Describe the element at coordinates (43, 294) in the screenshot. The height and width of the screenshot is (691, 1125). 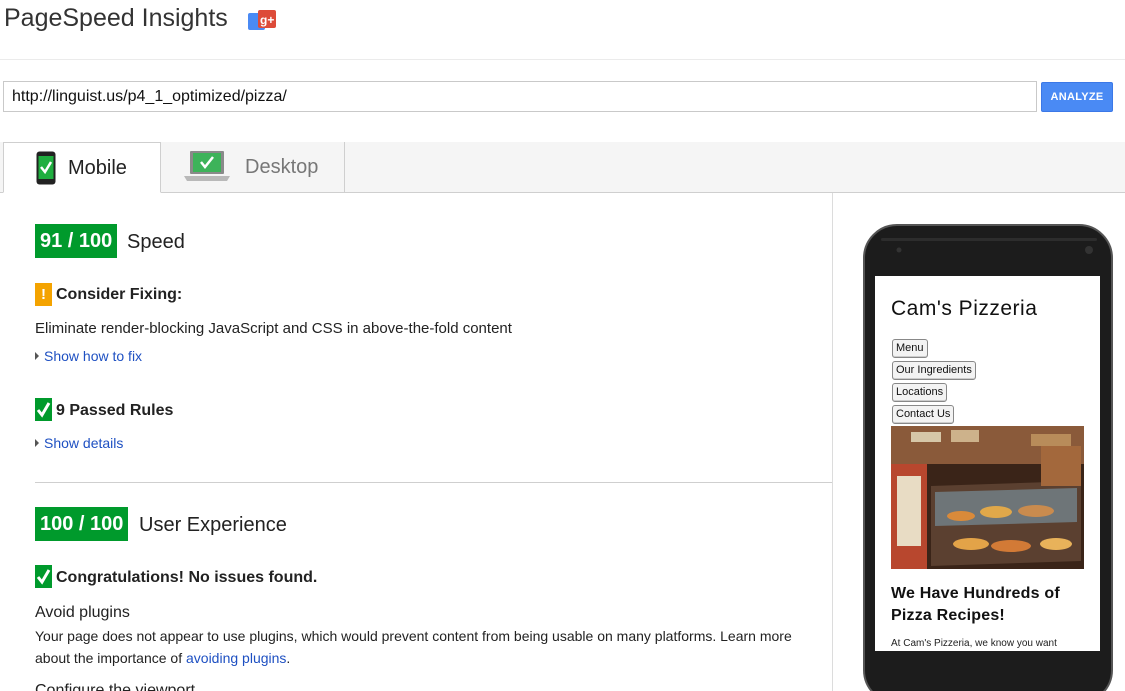
I see `exclamation-icon: !` at that location.